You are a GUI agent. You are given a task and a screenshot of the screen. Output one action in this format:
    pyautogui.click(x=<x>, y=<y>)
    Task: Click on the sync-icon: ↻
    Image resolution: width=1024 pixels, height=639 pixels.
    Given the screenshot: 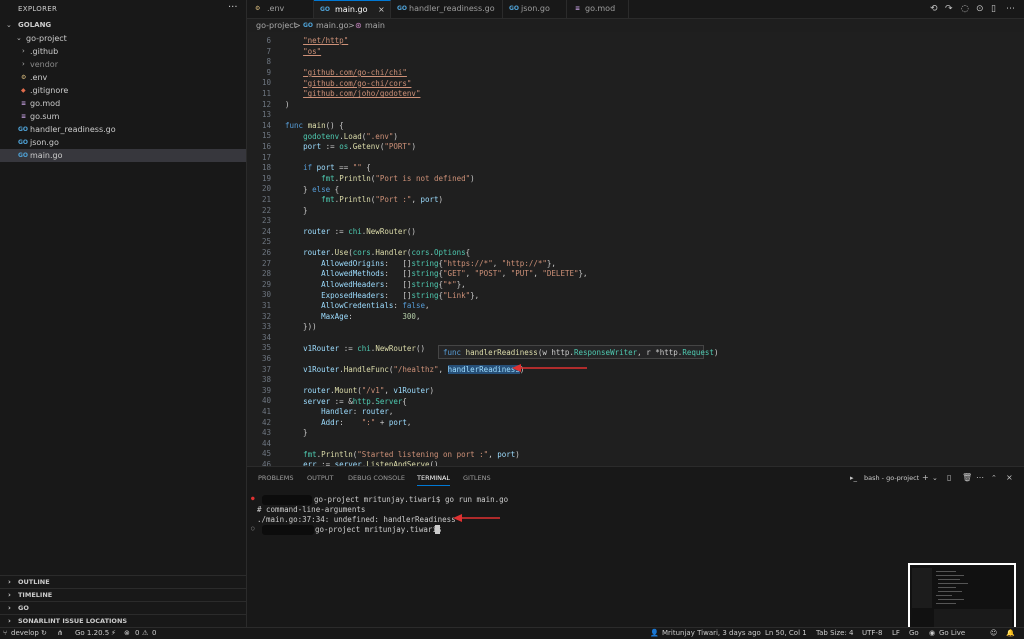 What is the action you would take?
    pyautogui.click(x=44, y=633)
    